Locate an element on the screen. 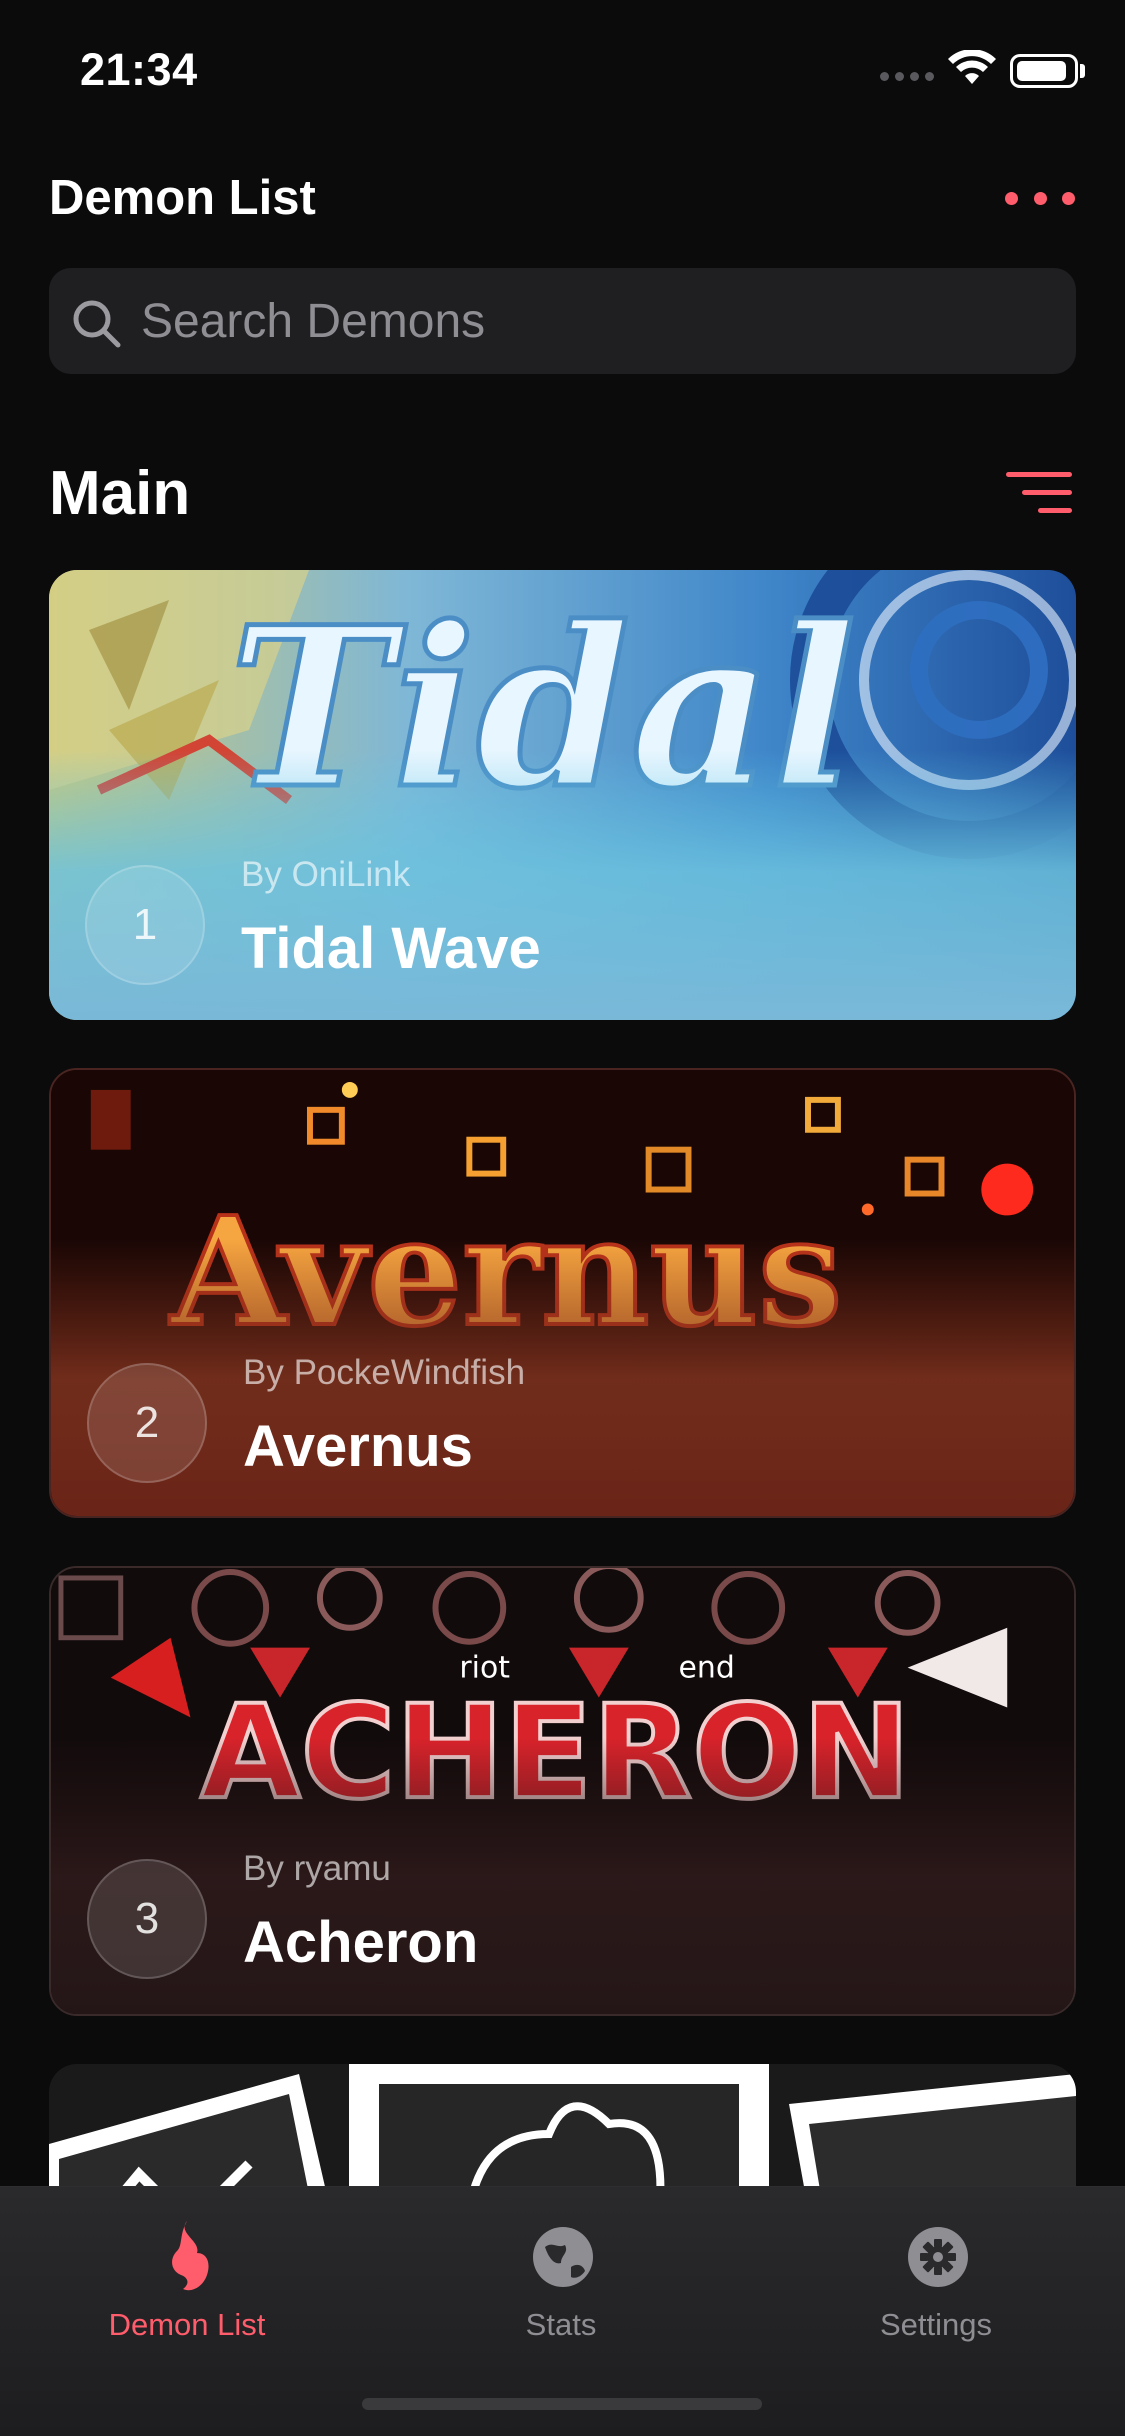 Image resolution: width=1125 pixels, height=2436 pixels. tab-label: Demon List is located at coordinates (187, 2324).